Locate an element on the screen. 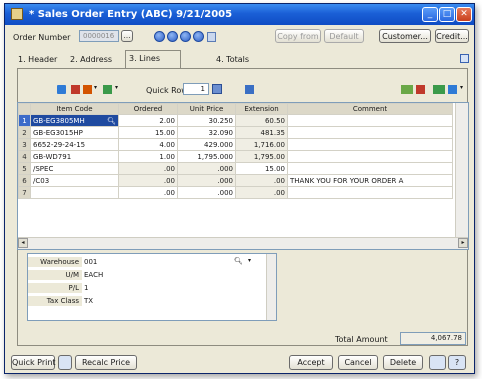 The image size is (482, 379). ordered-cell: 15.00 is located at coordinates (148, 132).